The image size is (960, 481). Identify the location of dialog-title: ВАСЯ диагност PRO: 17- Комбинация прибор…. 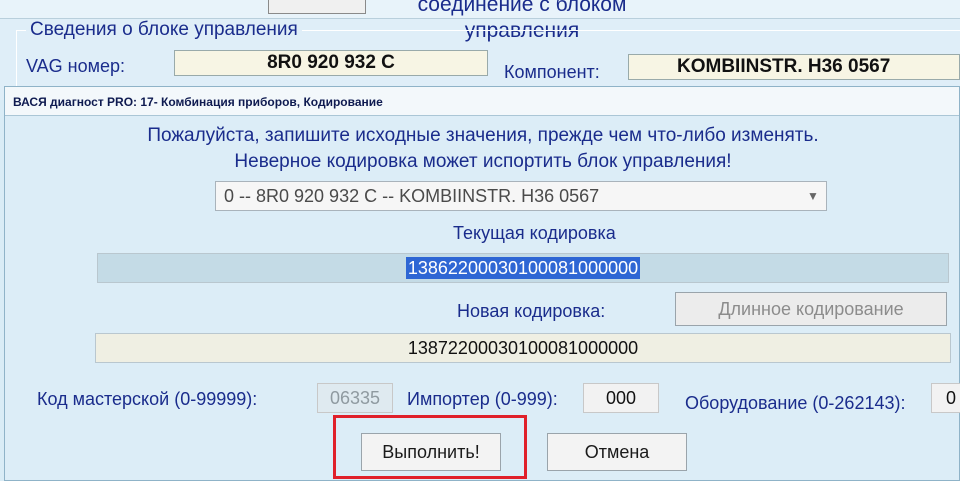
(198, 102).